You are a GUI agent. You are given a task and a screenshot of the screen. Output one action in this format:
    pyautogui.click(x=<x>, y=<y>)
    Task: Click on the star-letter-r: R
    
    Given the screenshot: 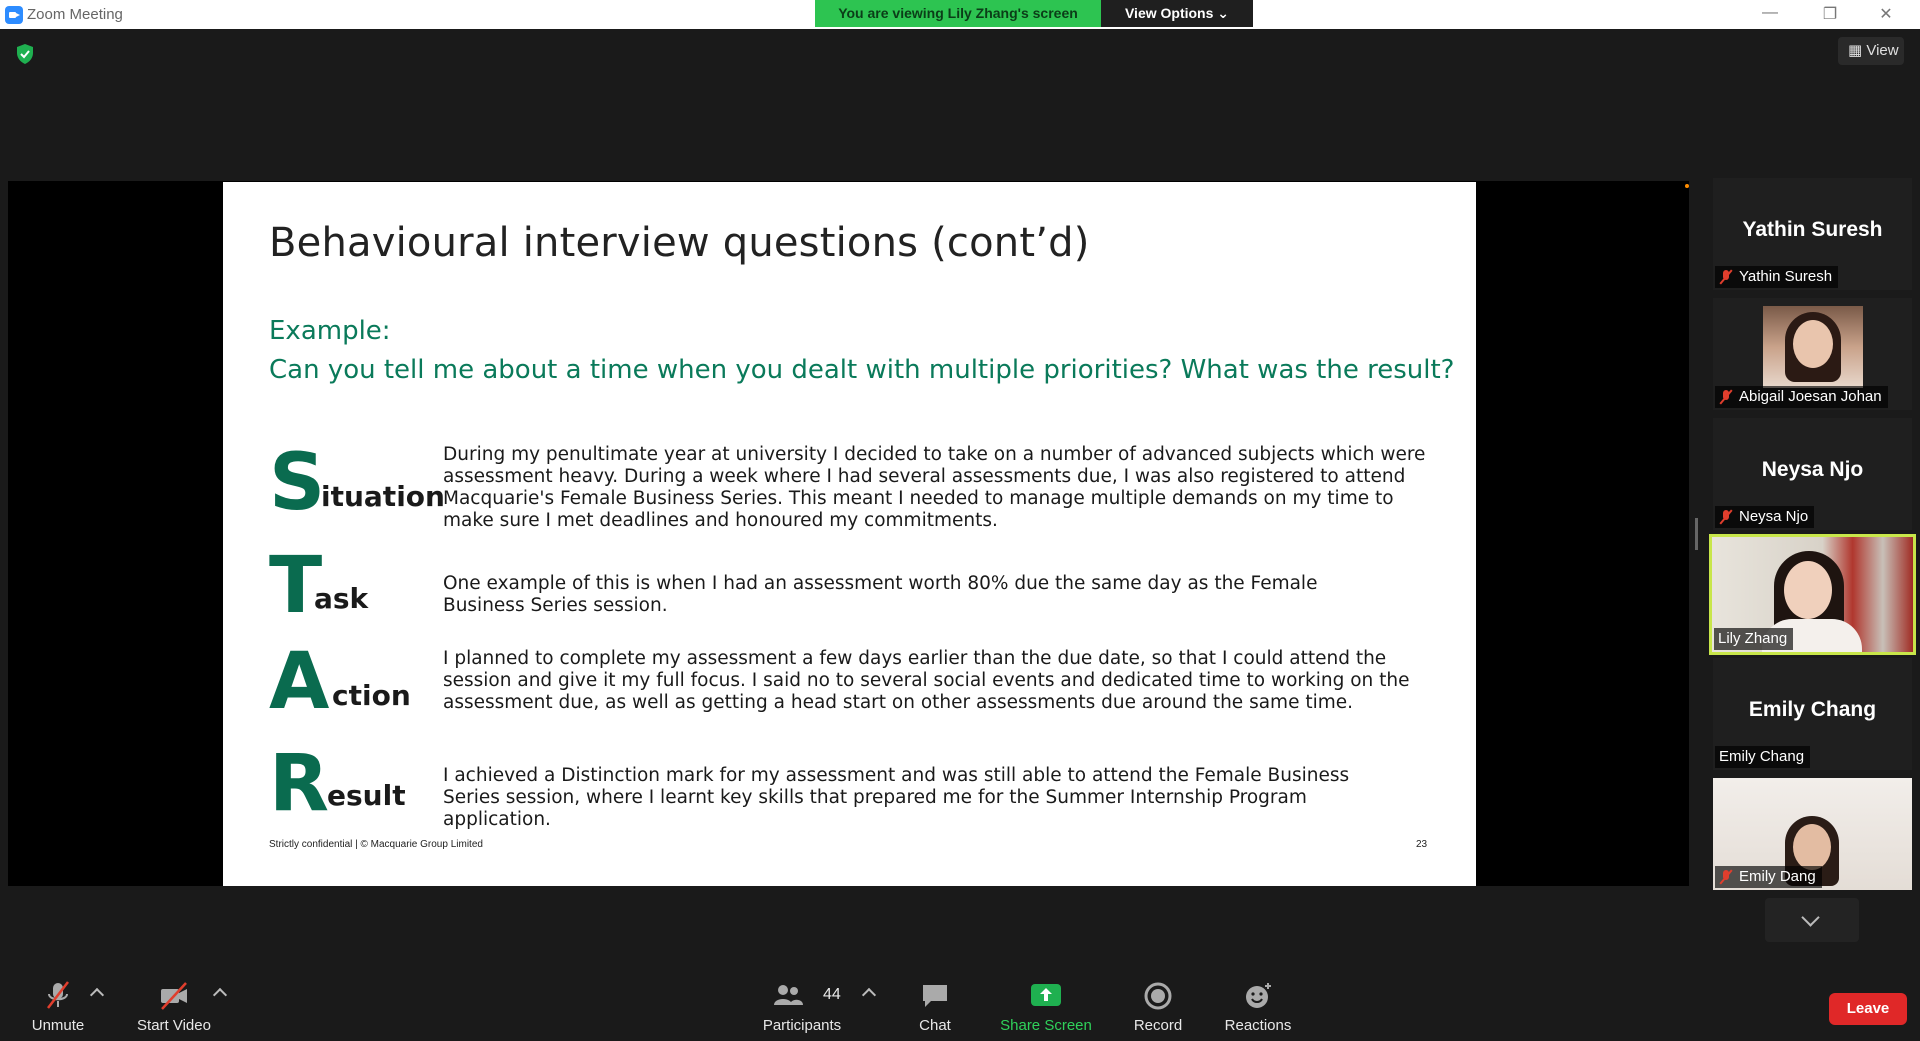 What is the action you would take?
    pyautogui.click(x=299, y=784)
    